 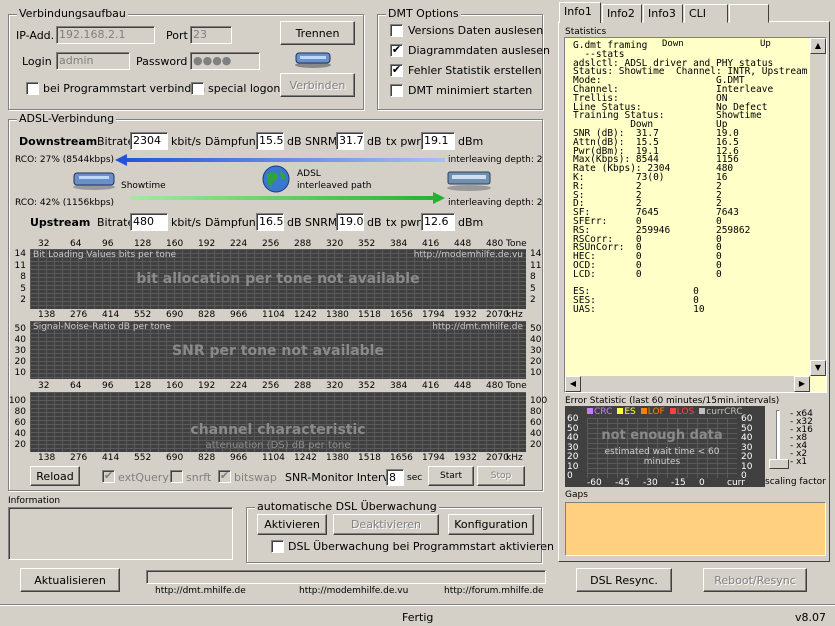 What do you see at coordinates (55, 476) in the screenshot?
I see `reload-button: Reload` at bounding box center [55, 476].